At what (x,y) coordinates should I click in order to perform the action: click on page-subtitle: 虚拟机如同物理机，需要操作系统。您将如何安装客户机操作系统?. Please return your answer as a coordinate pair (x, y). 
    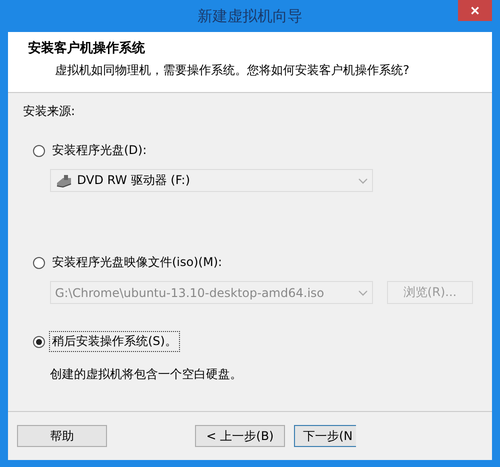
    Looking at the image, I should click on (232, 70).